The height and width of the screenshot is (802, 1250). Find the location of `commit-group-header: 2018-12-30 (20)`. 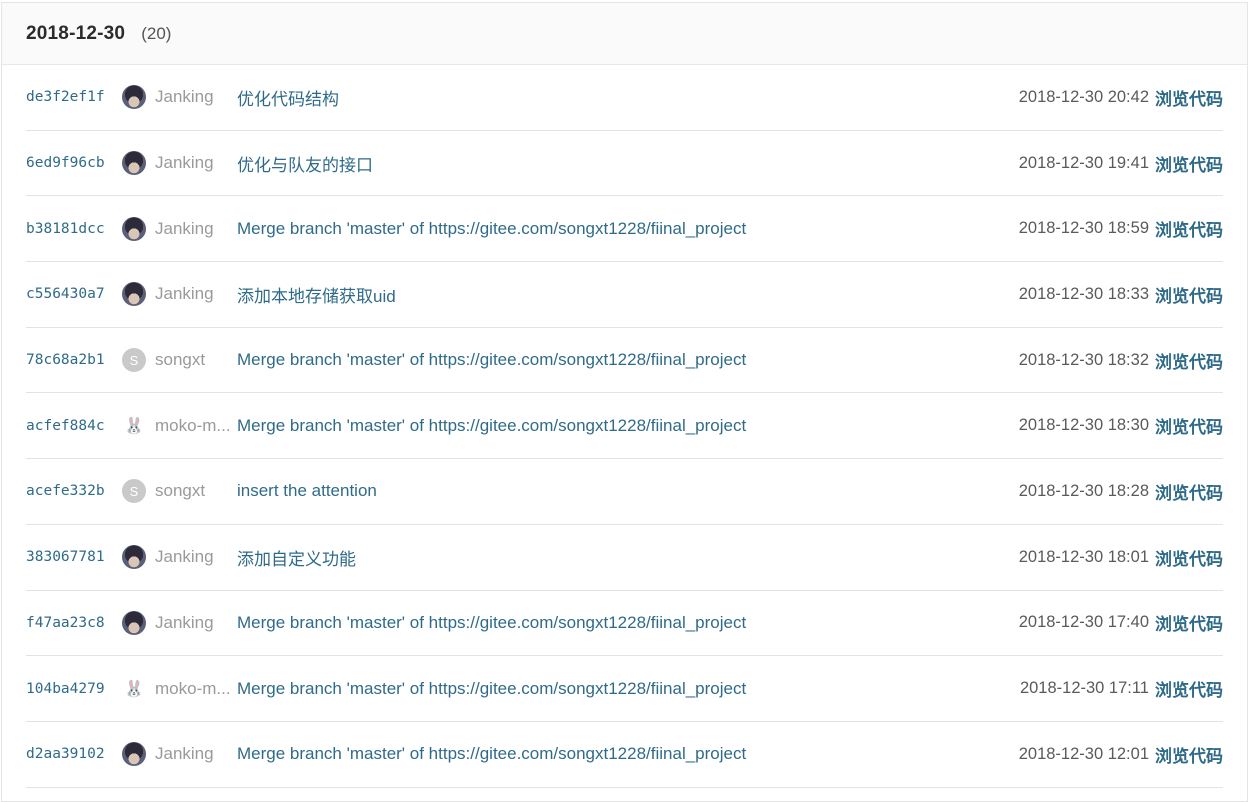

commit-group-header: 2018-12-30 (20) is located at coordinates (624, 34).